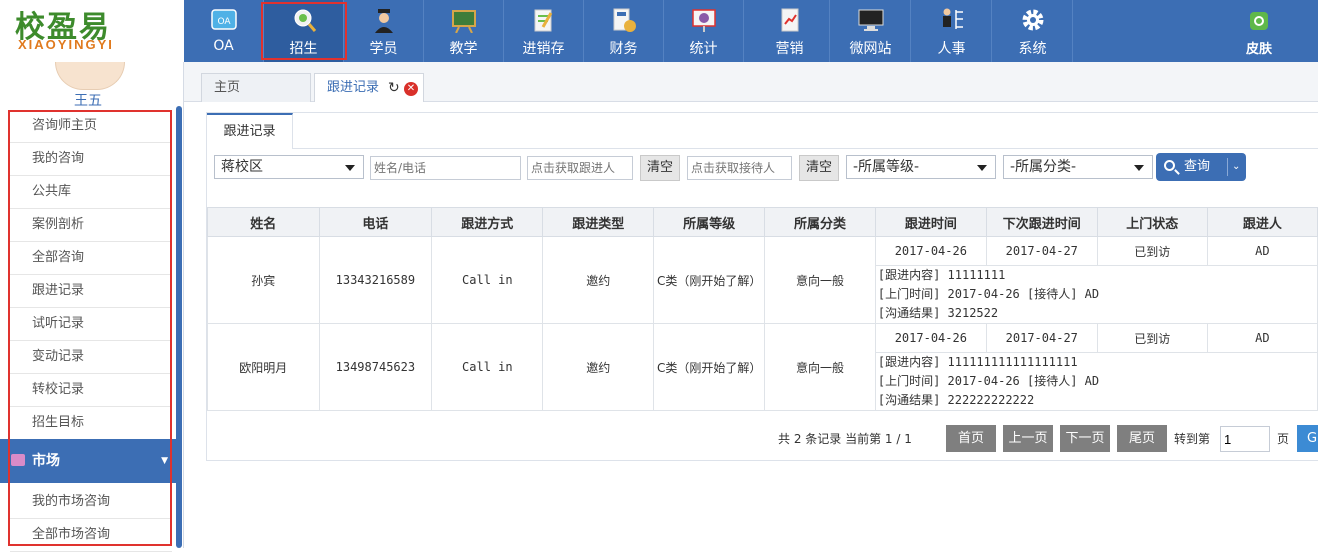  Describe the element at coordinates (463, 49) in the screenshot. I see `nav-label: 教学` at that location.